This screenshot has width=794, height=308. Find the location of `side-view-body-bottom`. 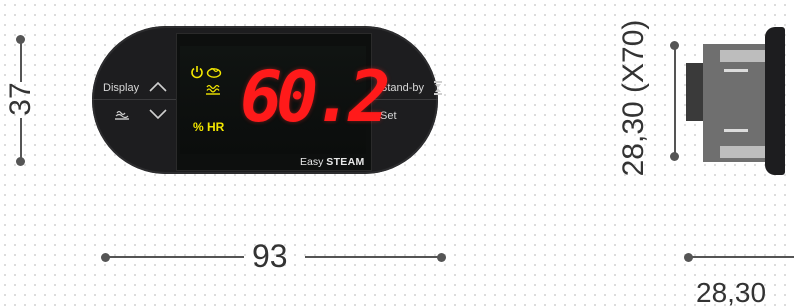

side-view-body-bottom is located at coordinates (742, 152).